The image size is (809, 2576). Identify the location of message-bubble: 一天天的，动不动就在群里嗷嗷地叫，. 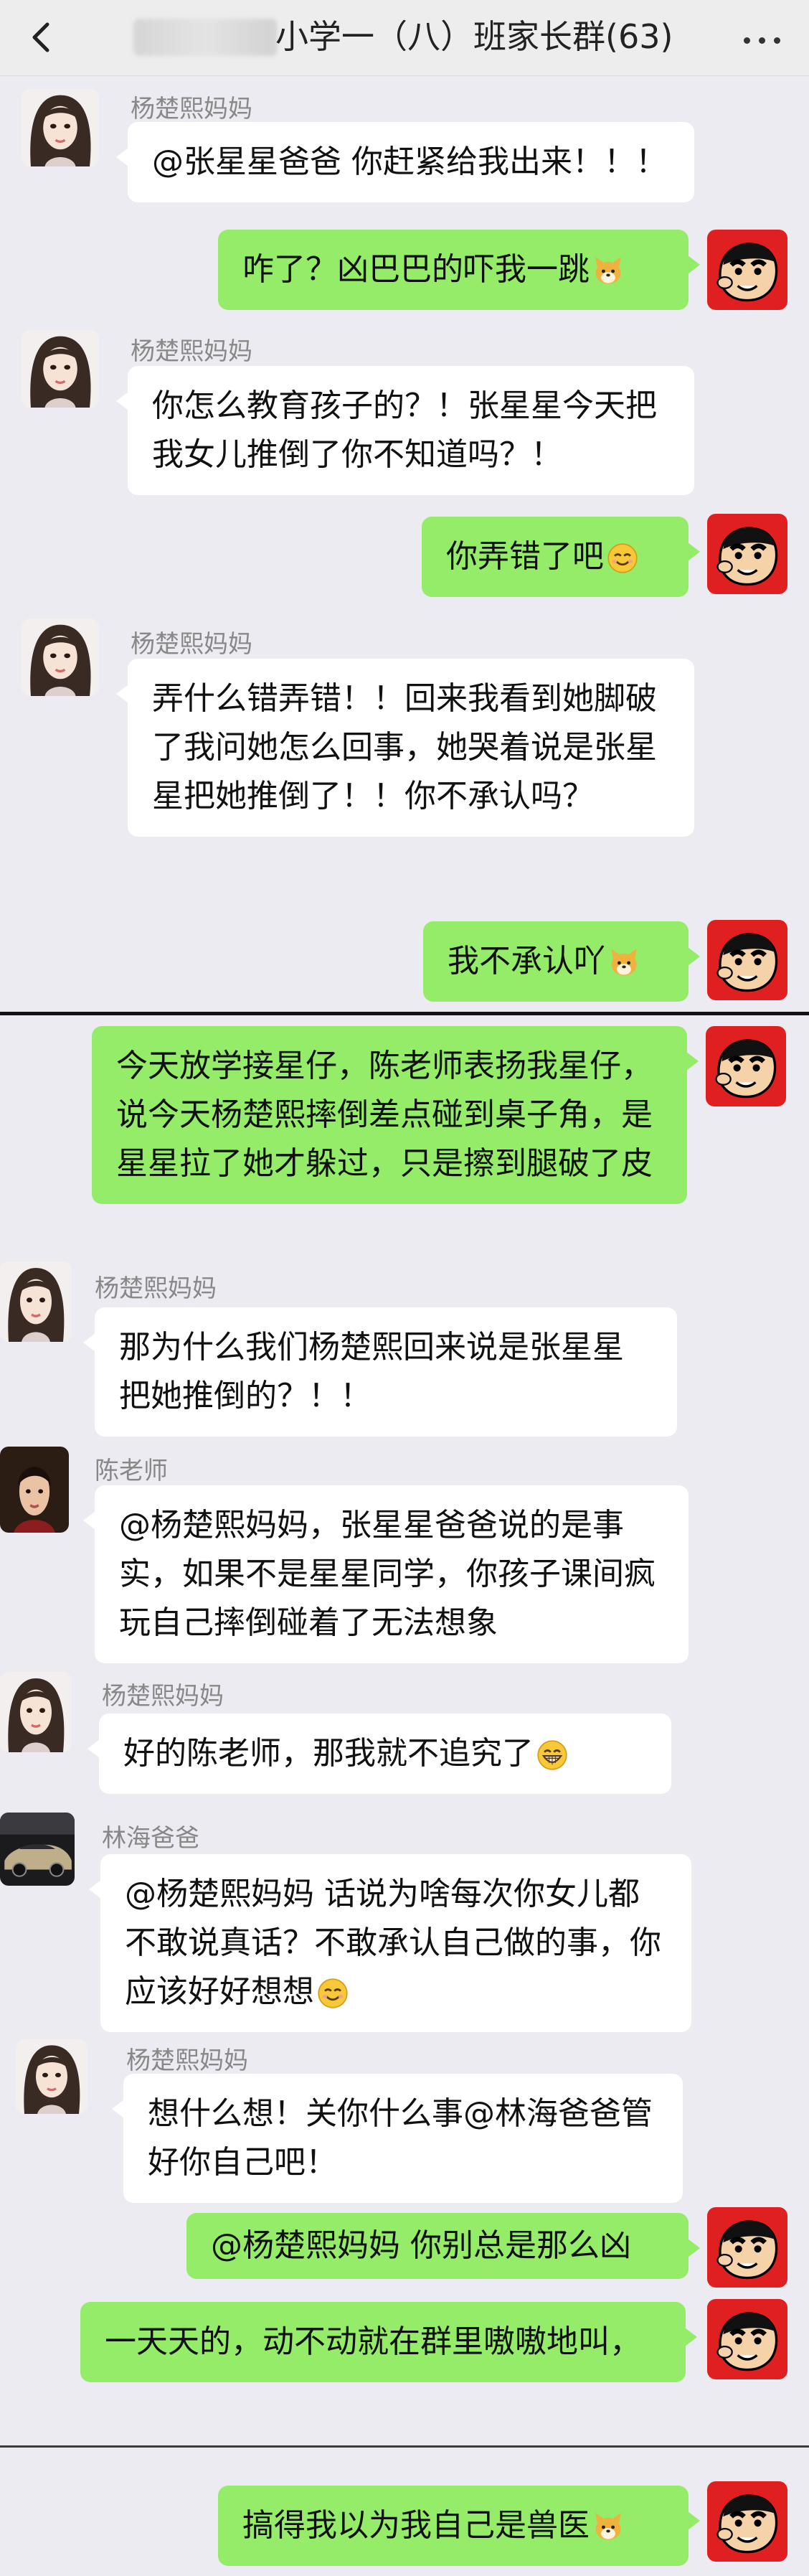
(388, 2342).